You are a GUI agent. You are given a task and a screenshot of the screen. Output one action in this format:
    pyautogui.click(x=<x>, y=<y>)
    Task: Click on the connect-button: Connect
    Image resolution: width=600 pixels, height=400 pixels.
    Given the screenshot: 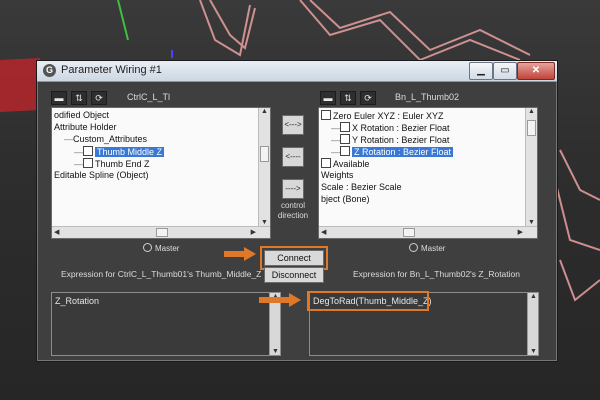 What is the action you would take?
    pyautogui.click(x=294, y=258)
    